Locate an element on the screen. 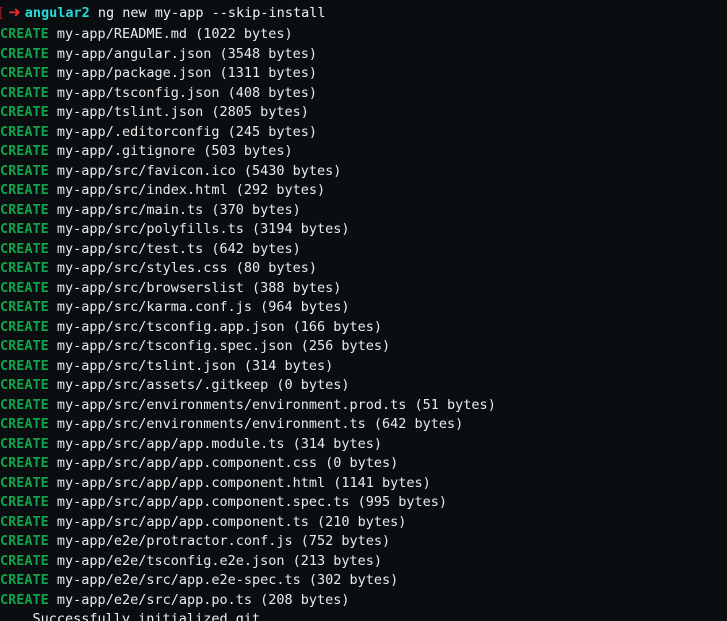 This screenshot has height=621, width=727. create-path: my-app/README.md (1022 bytes) is located at coordinates (174, 34).